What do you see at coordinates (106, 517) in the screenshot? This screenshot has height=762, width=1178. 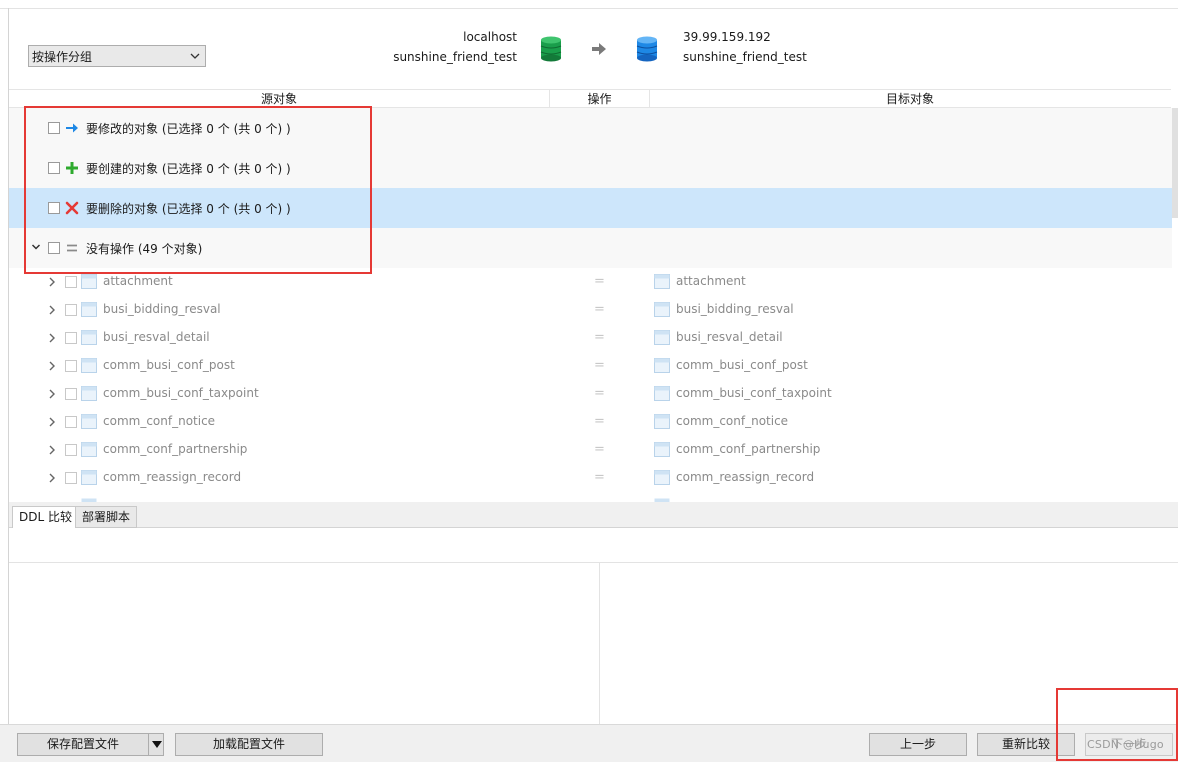 I see `tab-deploy-script: 部署脚本` at bounding box center [106, 517].